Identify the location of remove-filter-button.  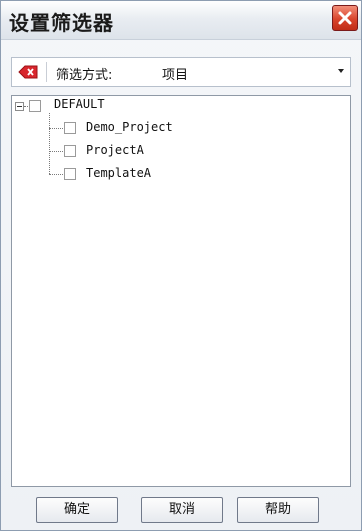
(28, 72).